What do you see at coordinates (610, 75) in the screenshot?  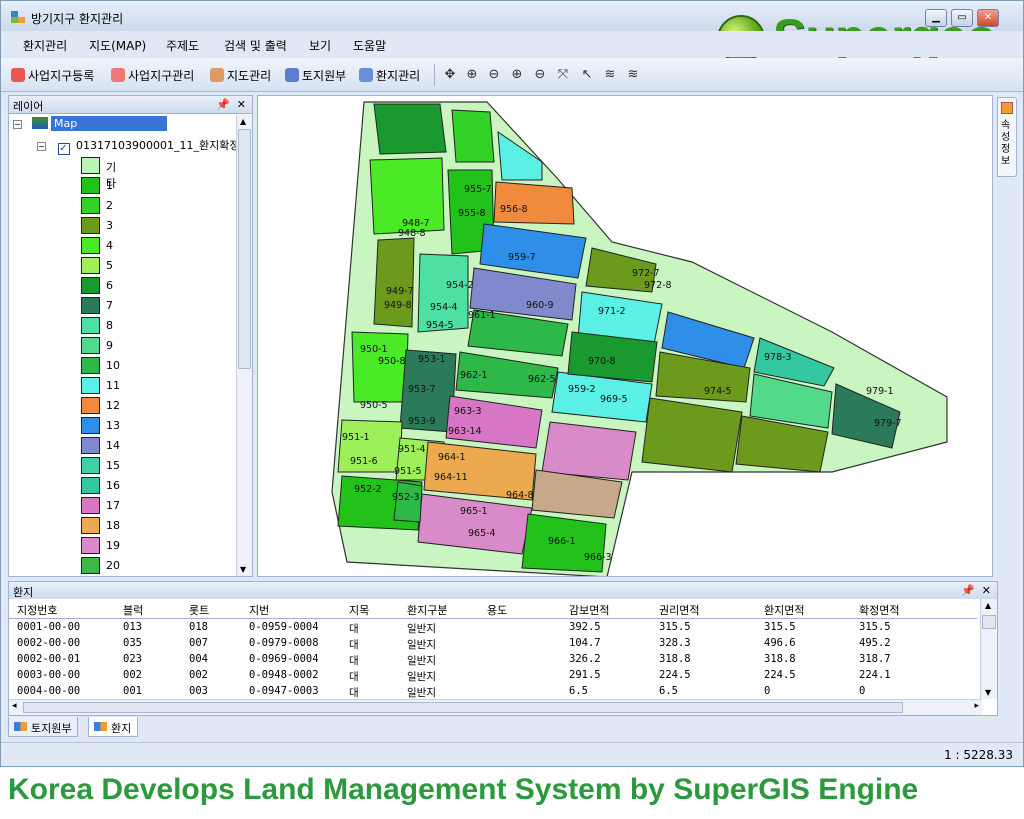 I see `layer-stack-icon: ≋` at bounding box center [610, 75].